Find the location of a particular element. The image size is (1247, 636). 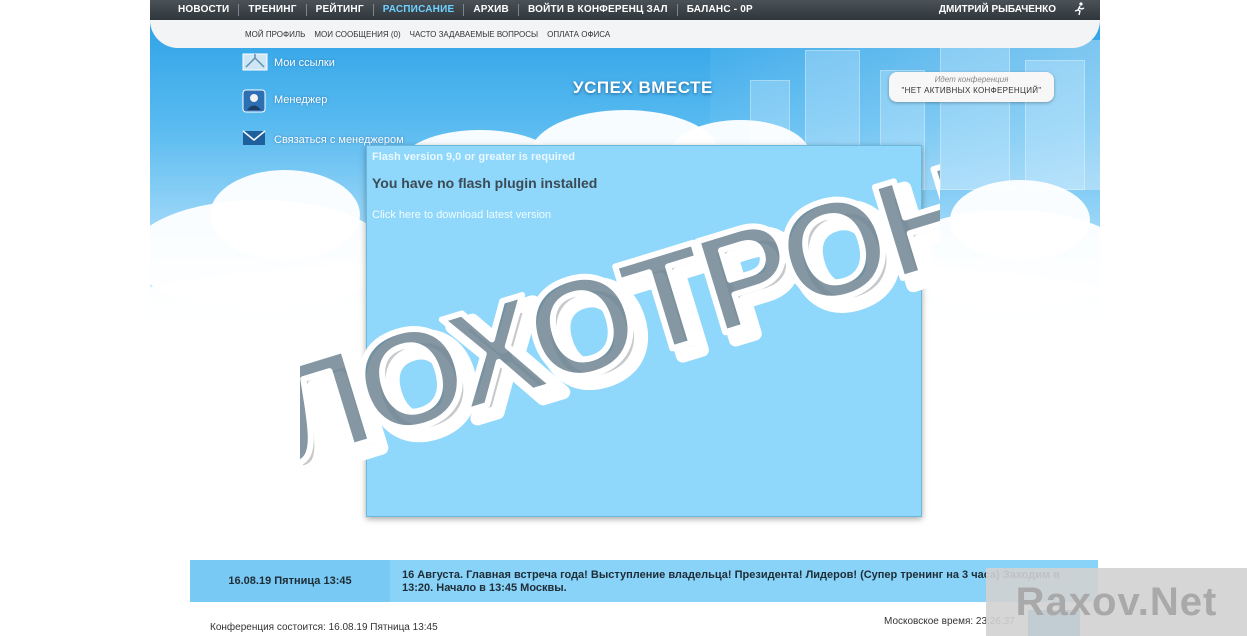

watermark-text: Raxov.Net is located at coordinates (1116, 601).